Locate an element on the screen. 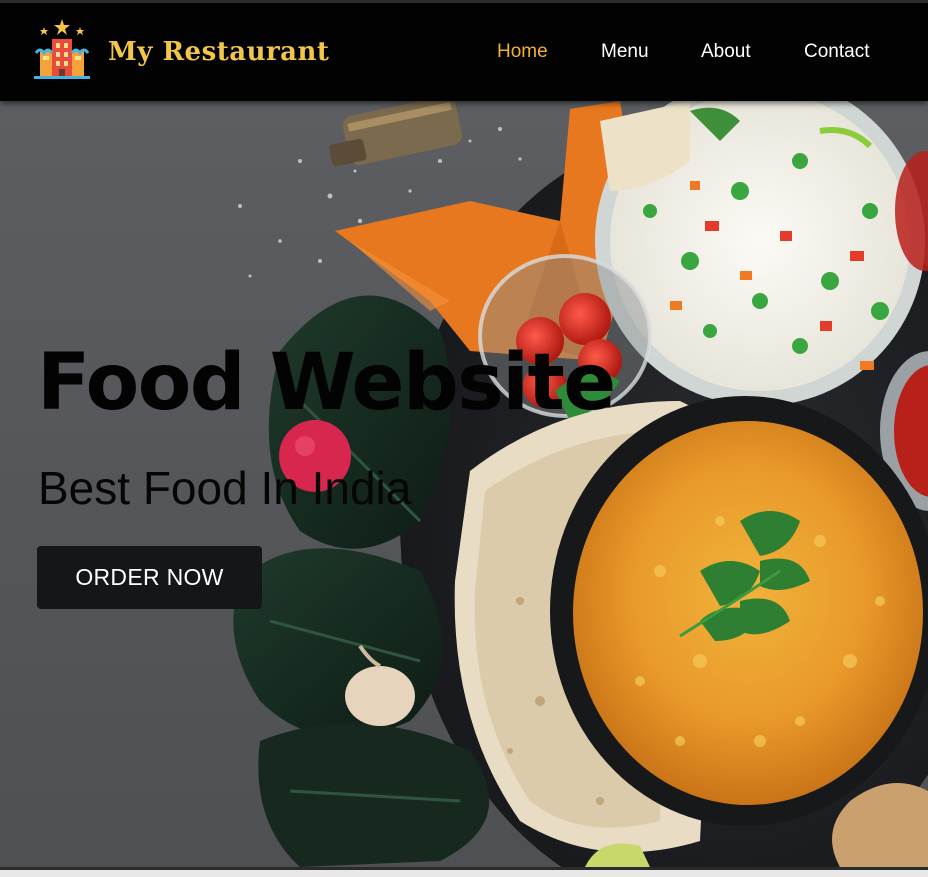  site-header: My Restaurant Home Menu About Contact is located at coordinates (464, 50).